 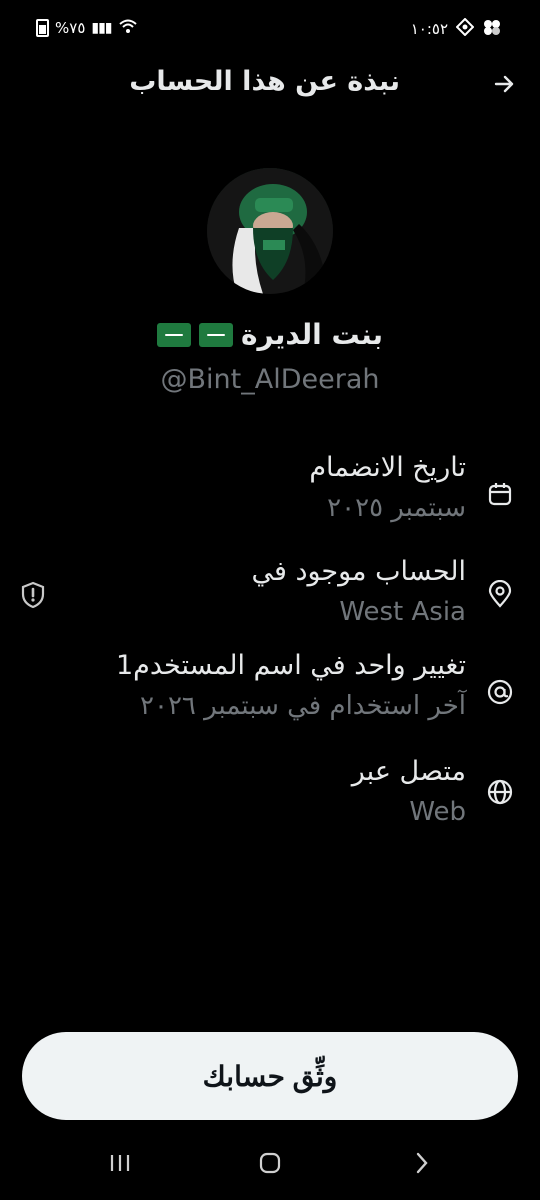 I want to click on at-sign-icon, so click(x=500, y=692).